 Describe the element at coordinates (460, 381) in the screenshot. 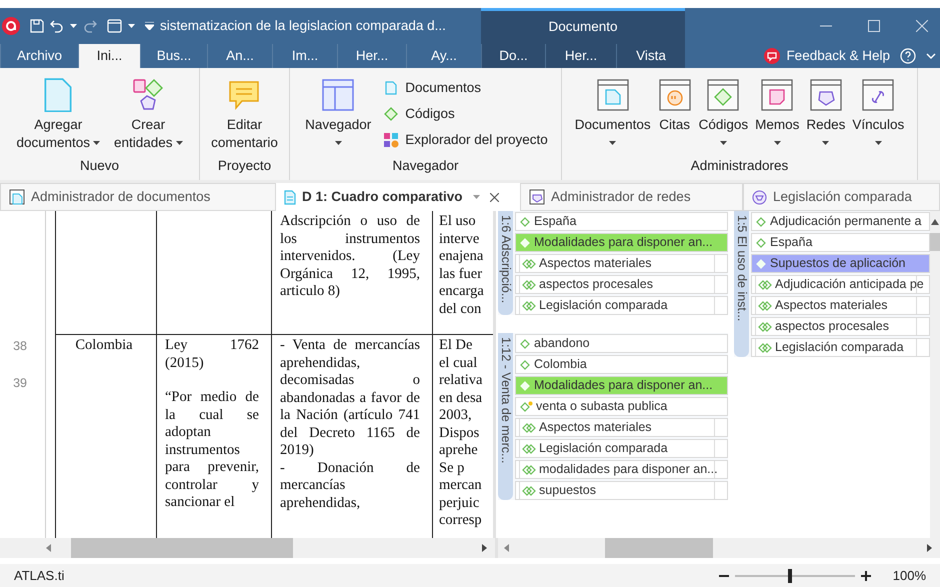

I see `text-line: relativa` at that location.